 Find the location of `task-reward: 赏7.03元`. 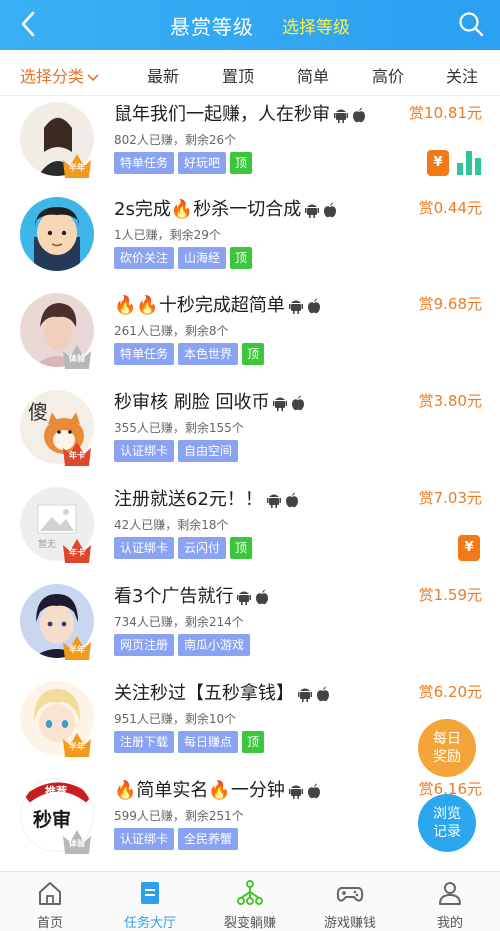

task-reward: 赏7.03元 is located at coordinates (450, 498).